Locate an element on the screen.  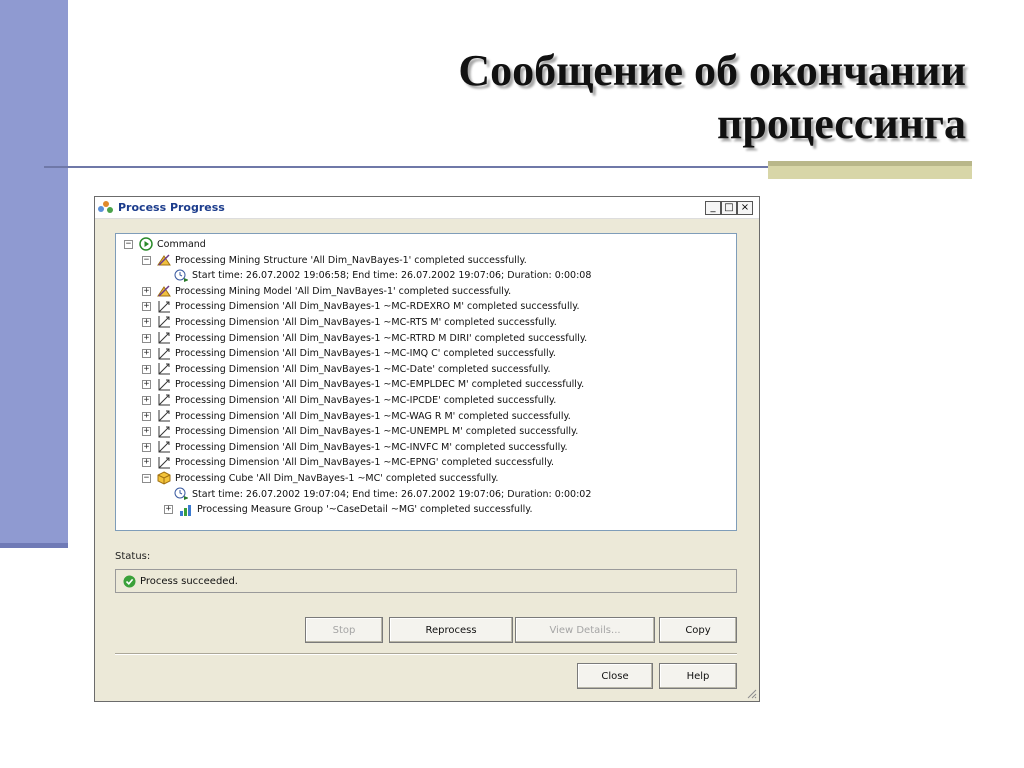
stop-button: Stop is located at coordinates (344, 630).